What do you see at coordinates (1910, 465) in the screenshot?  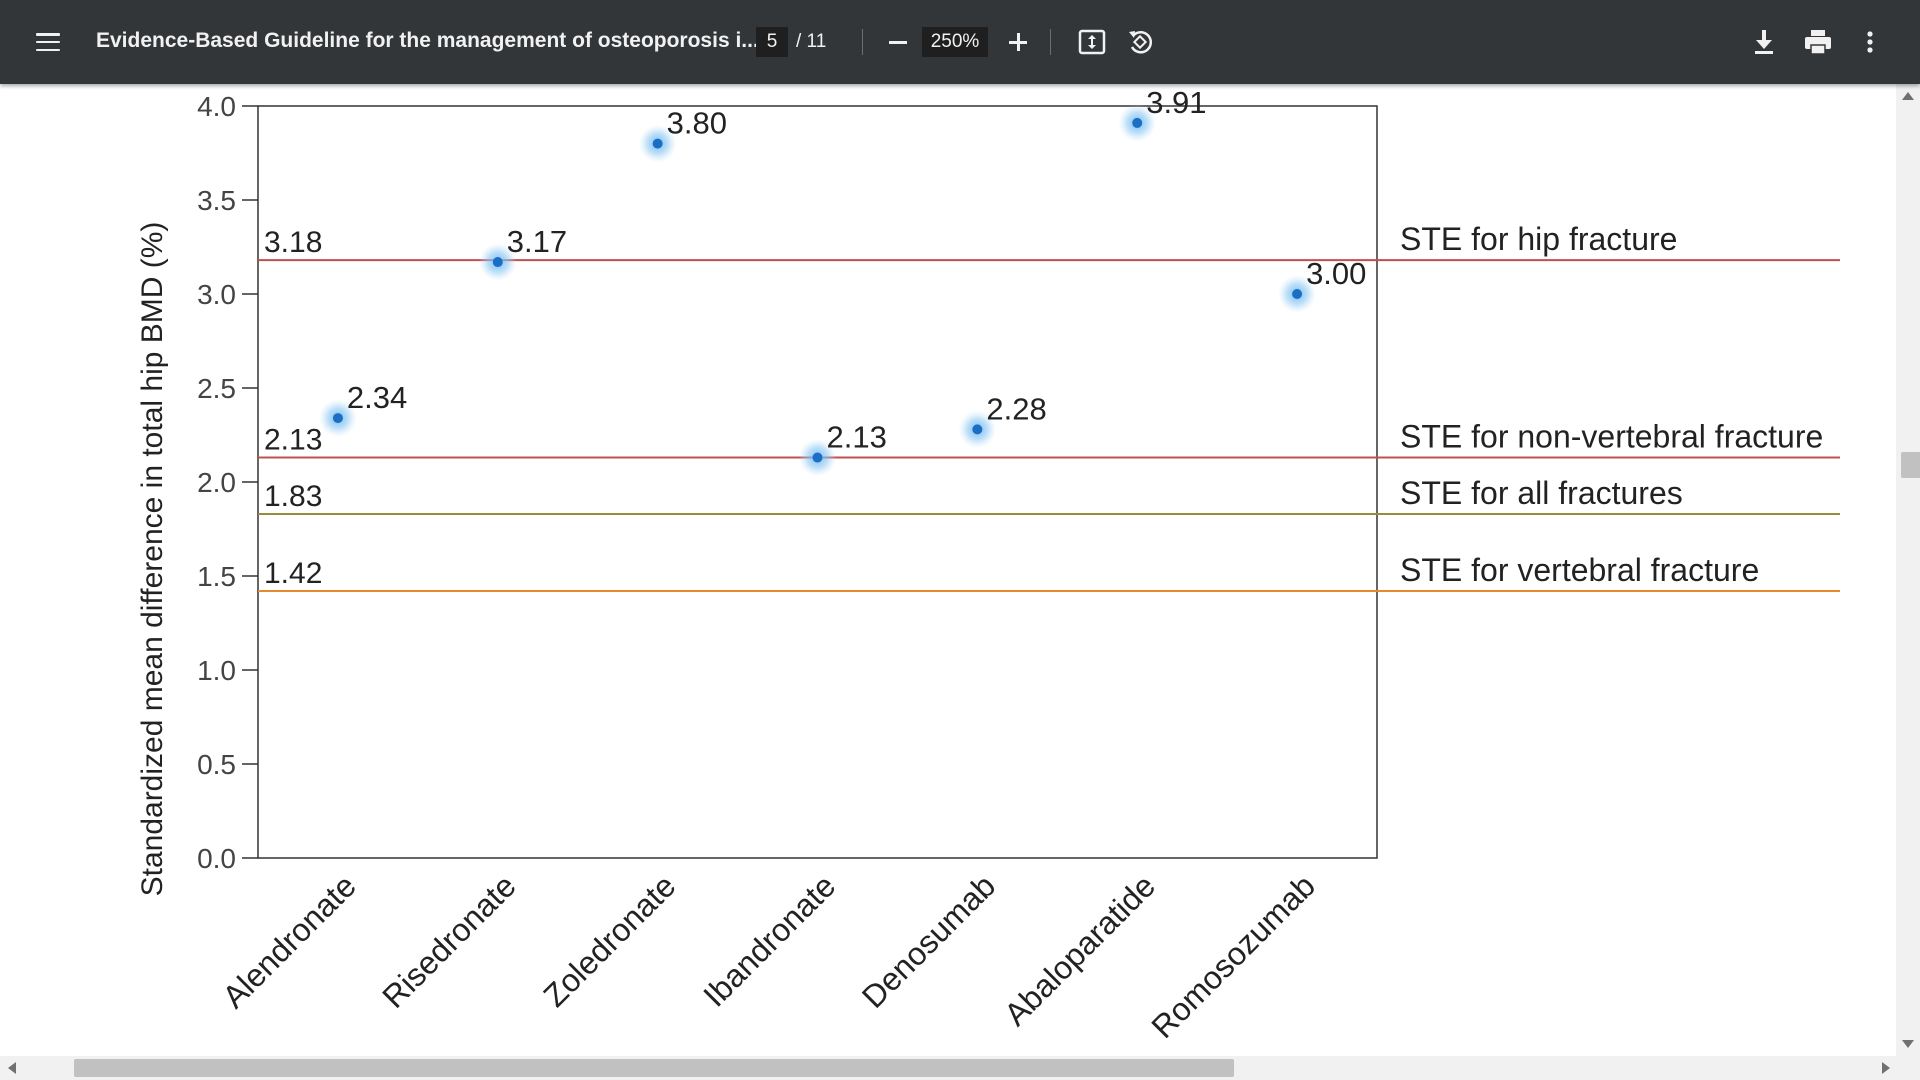 I see `vertical-scrollbar-thumb` at bounding box center [1910, 465].